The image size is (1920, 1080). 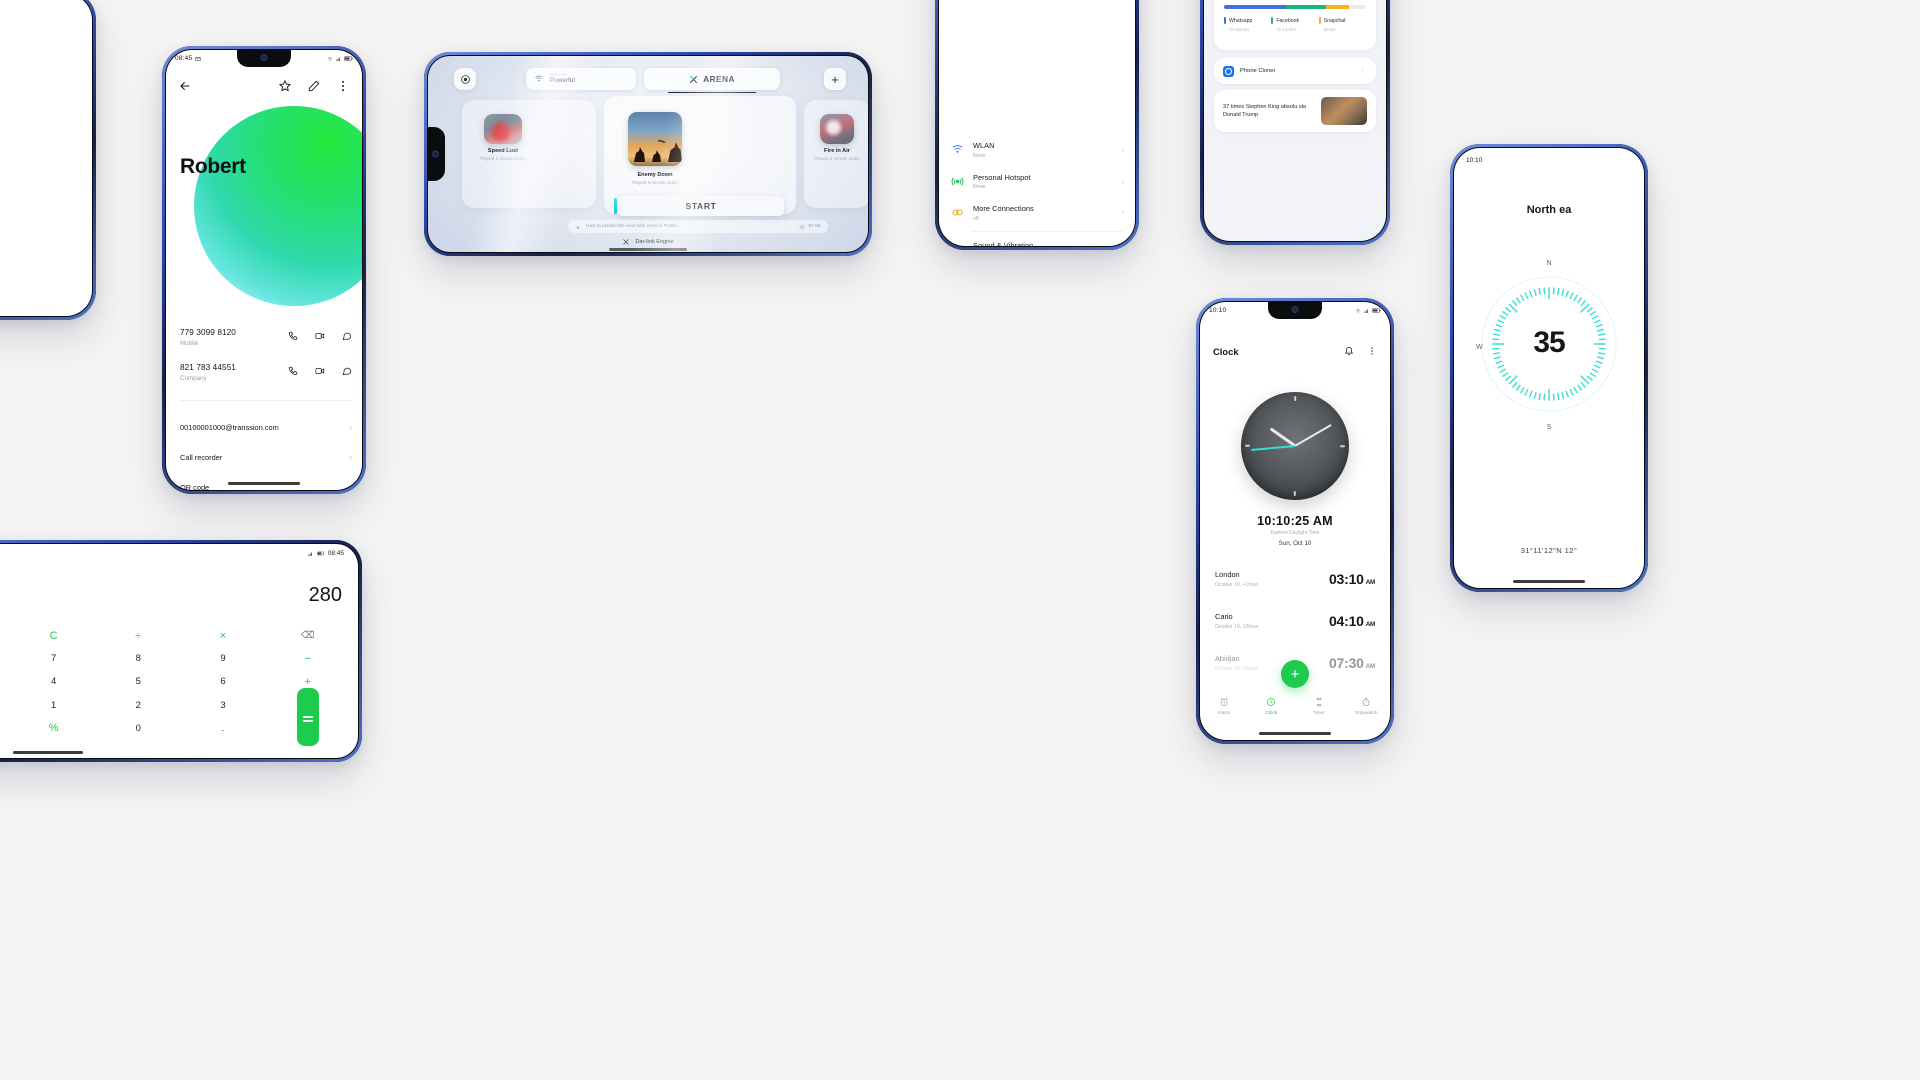 What do you see at coordinates (655, 139) in the screenshot?
I see `game-thumbnail-enemy-down` at bounding box center [655, 139].